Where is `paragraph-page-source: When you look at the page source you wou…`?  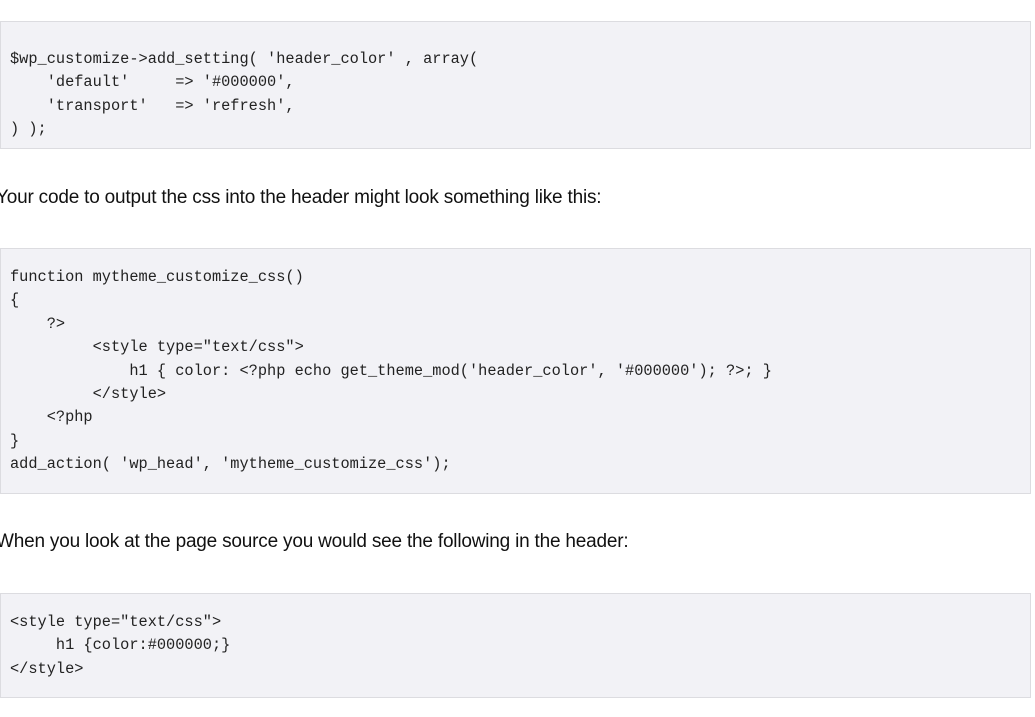
paragraph-page-source: When you look at the page source you wou… is located at coordinates (314, 541).